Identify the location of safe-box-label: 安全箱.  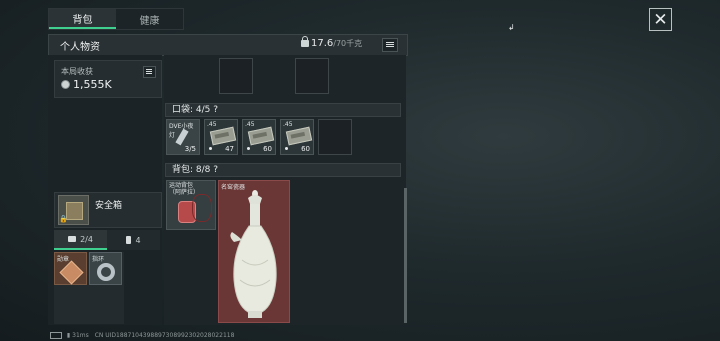
(109, 206).